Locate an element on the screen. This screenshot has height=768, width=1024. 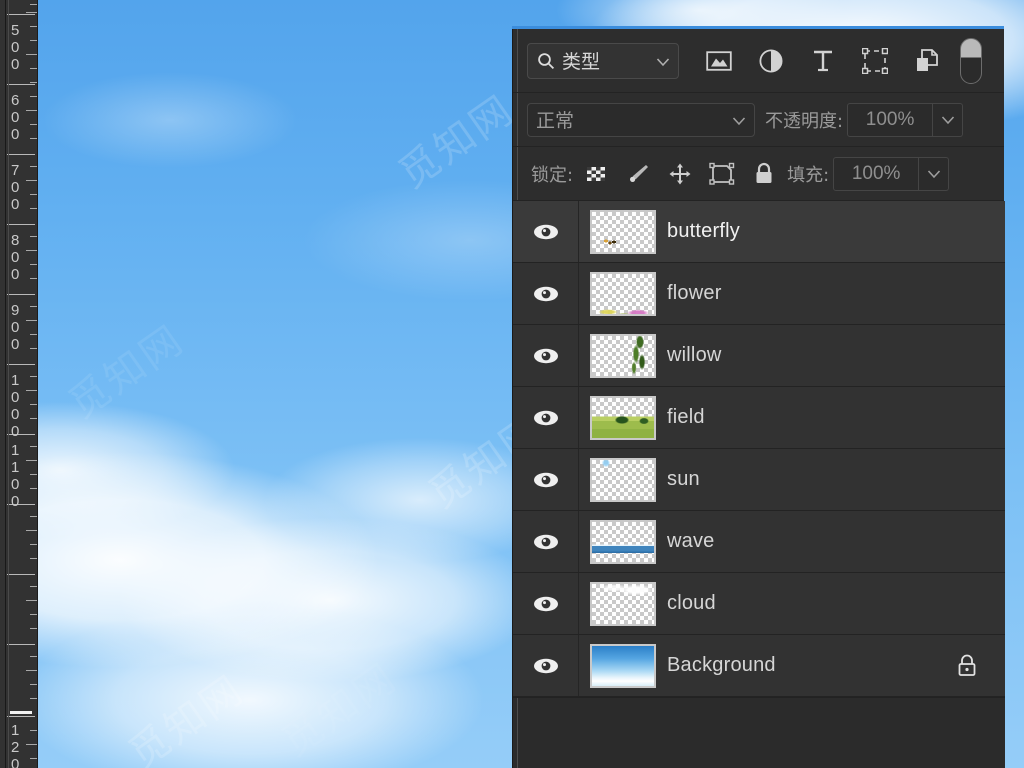
ruler-guide-marker is located at coordinates (21, 712).